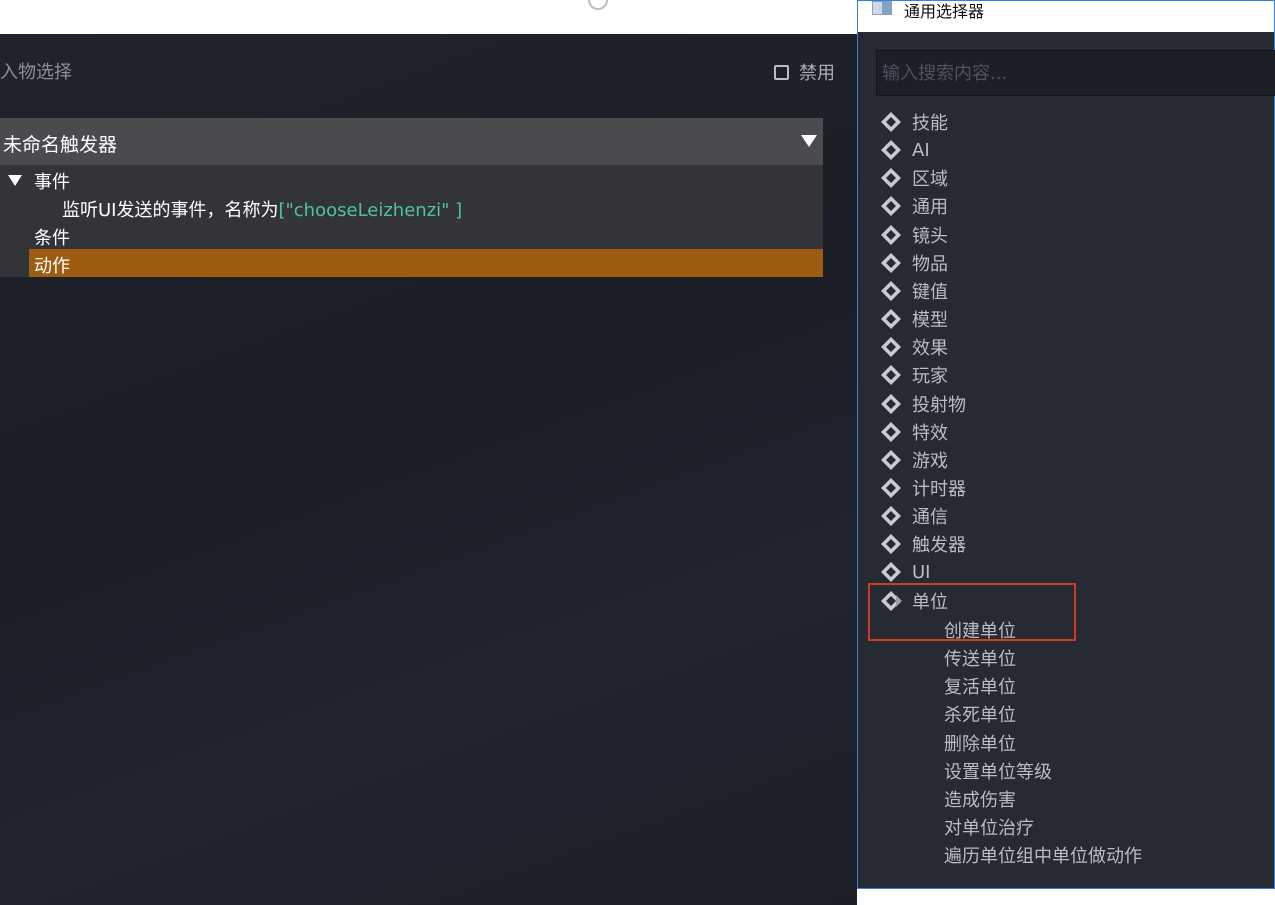  Describe the element at coordinates (921, 150) in the screenshot. I see `category-label: AI` at that location.